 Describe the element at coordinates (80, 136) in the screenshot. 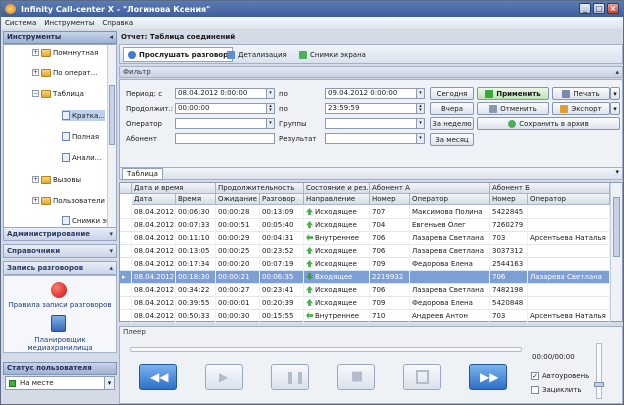

I see `tree-item-full: Полная` at that location.